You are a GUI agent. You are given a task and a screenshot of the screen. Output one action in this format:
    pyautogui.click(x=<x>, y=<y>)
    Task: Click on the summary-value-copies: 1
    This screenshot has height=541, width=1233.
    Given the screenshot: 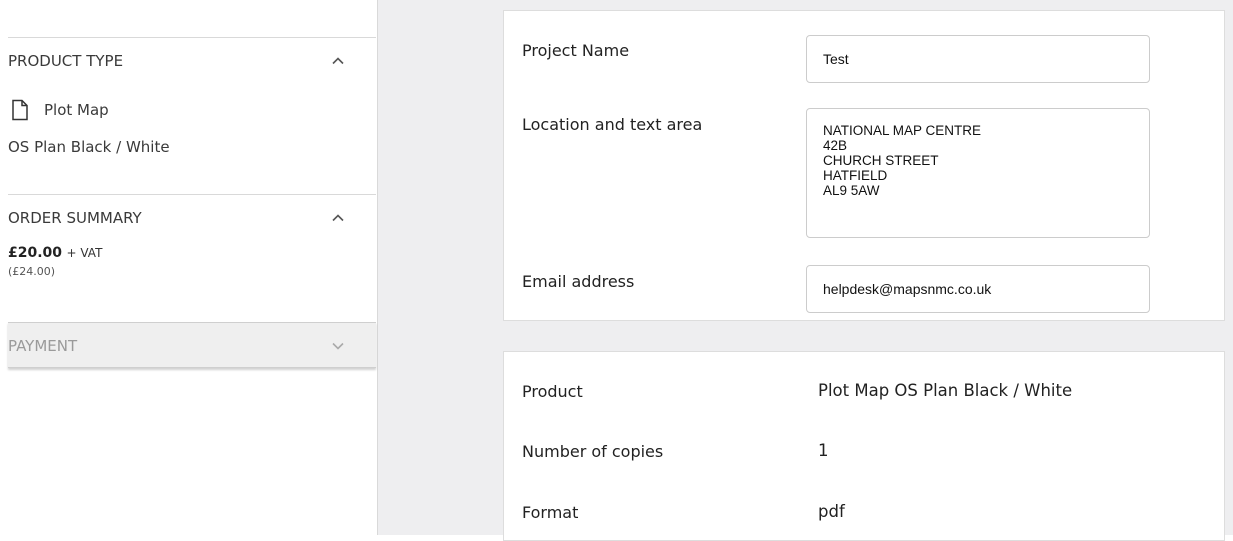 What is the action you would take?
    pyautogui.click(x=823, y=450)
    